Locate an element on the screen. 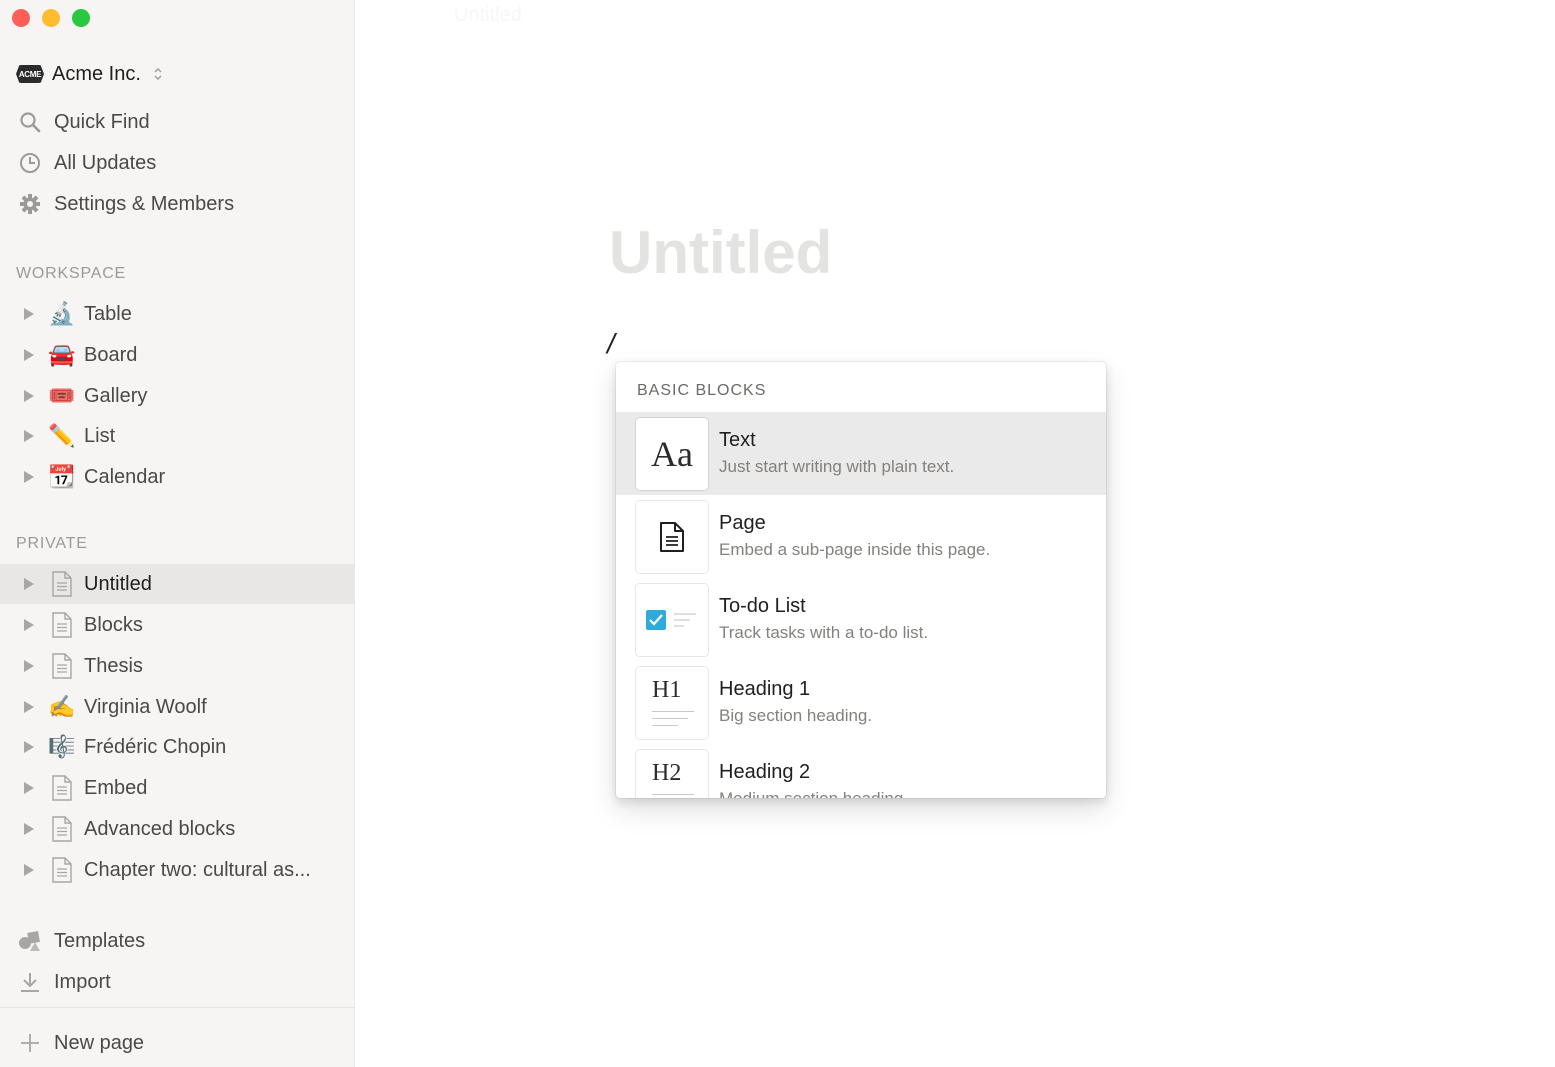 The width and height of the screenshot is (1555, 1067). workspace-logo-icon: ACME is located at coordinates (30, 74).